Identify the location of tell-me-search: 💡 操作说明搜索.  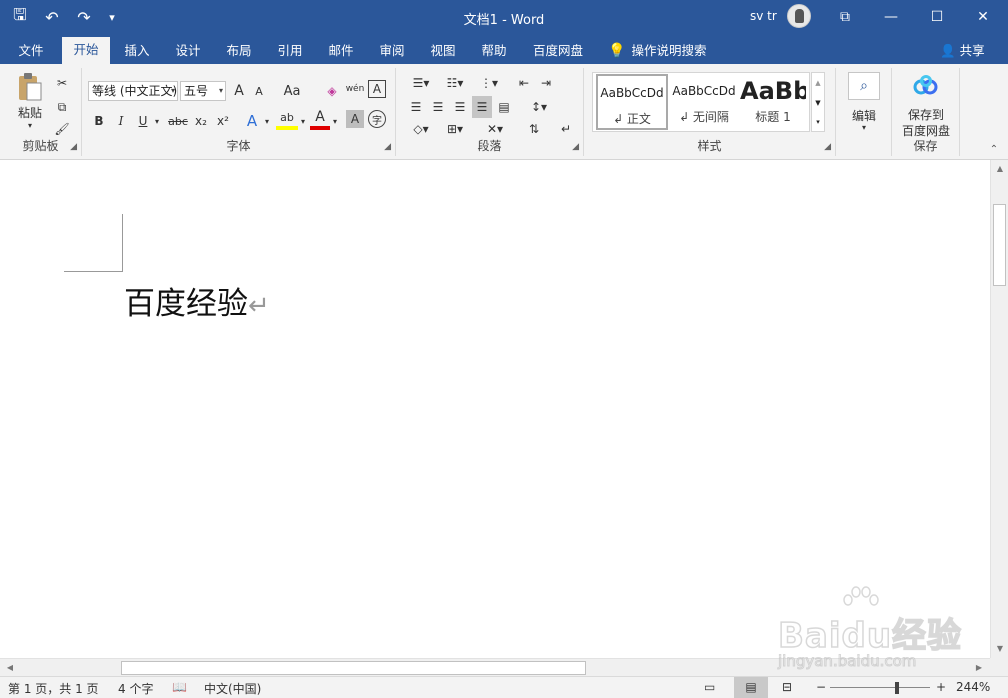
(657, 51).